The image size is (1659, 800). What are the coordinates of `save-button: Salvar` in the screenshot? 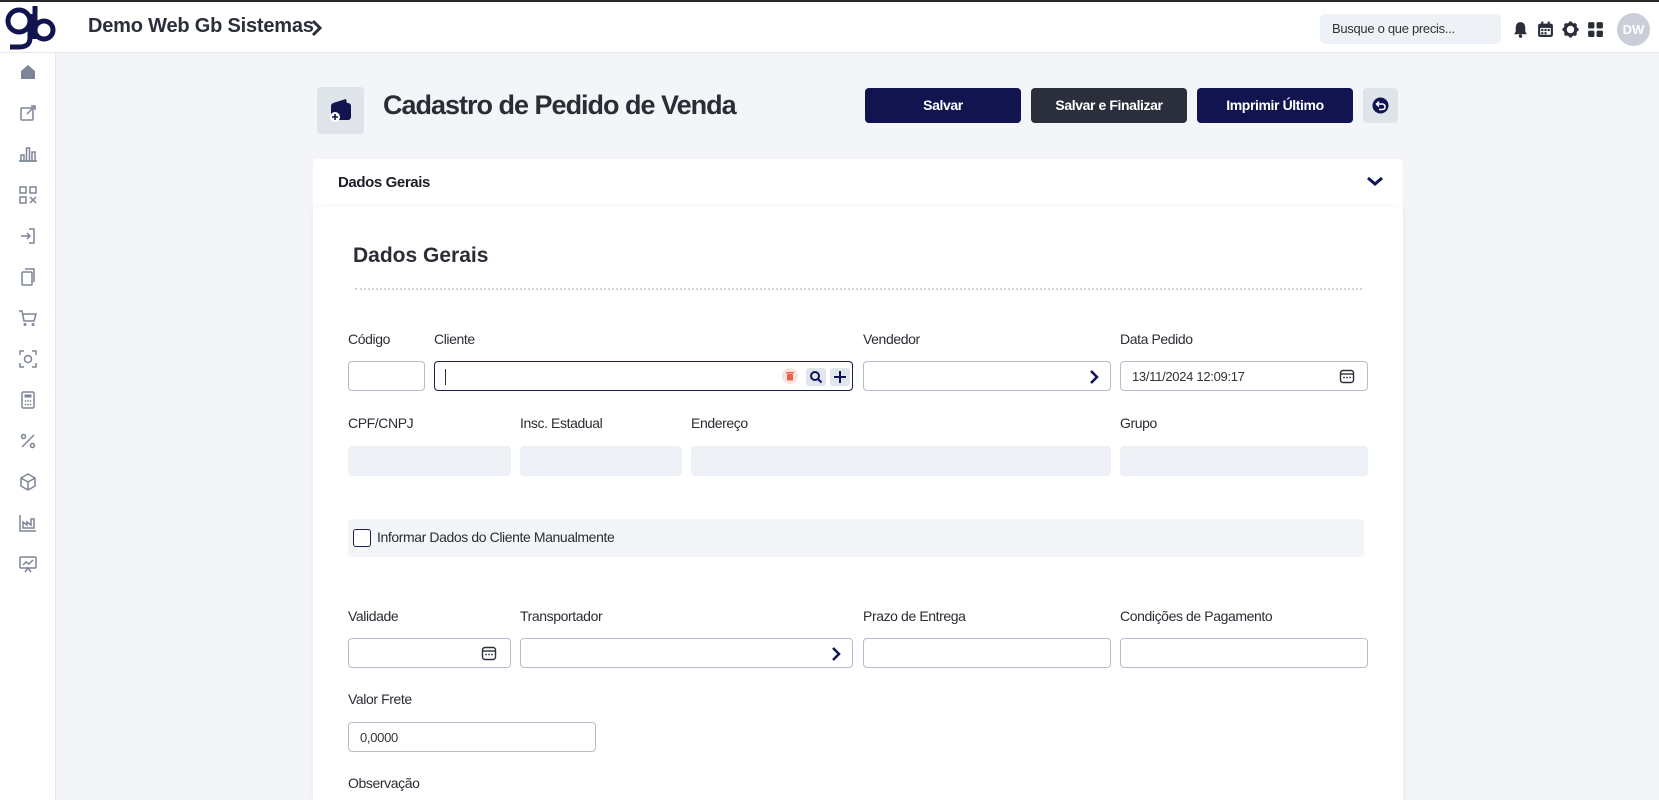 It's located at (943, 105).